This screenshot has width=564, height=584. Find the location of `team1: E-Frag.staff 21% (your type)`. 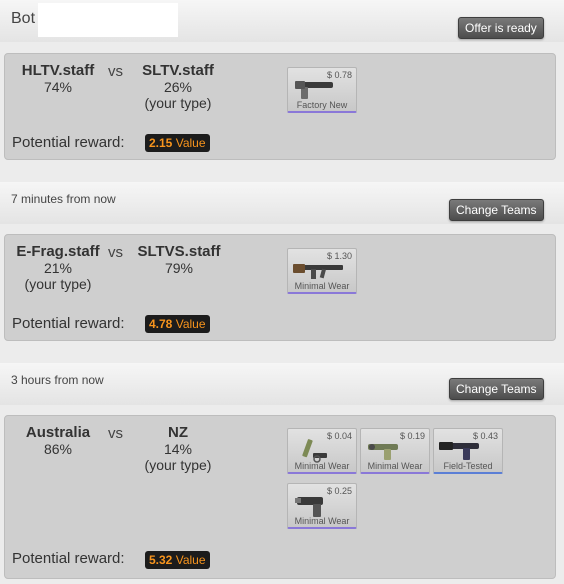

team1: E-Frag.staff 21% (your type) is located at coordinates (58, 268).